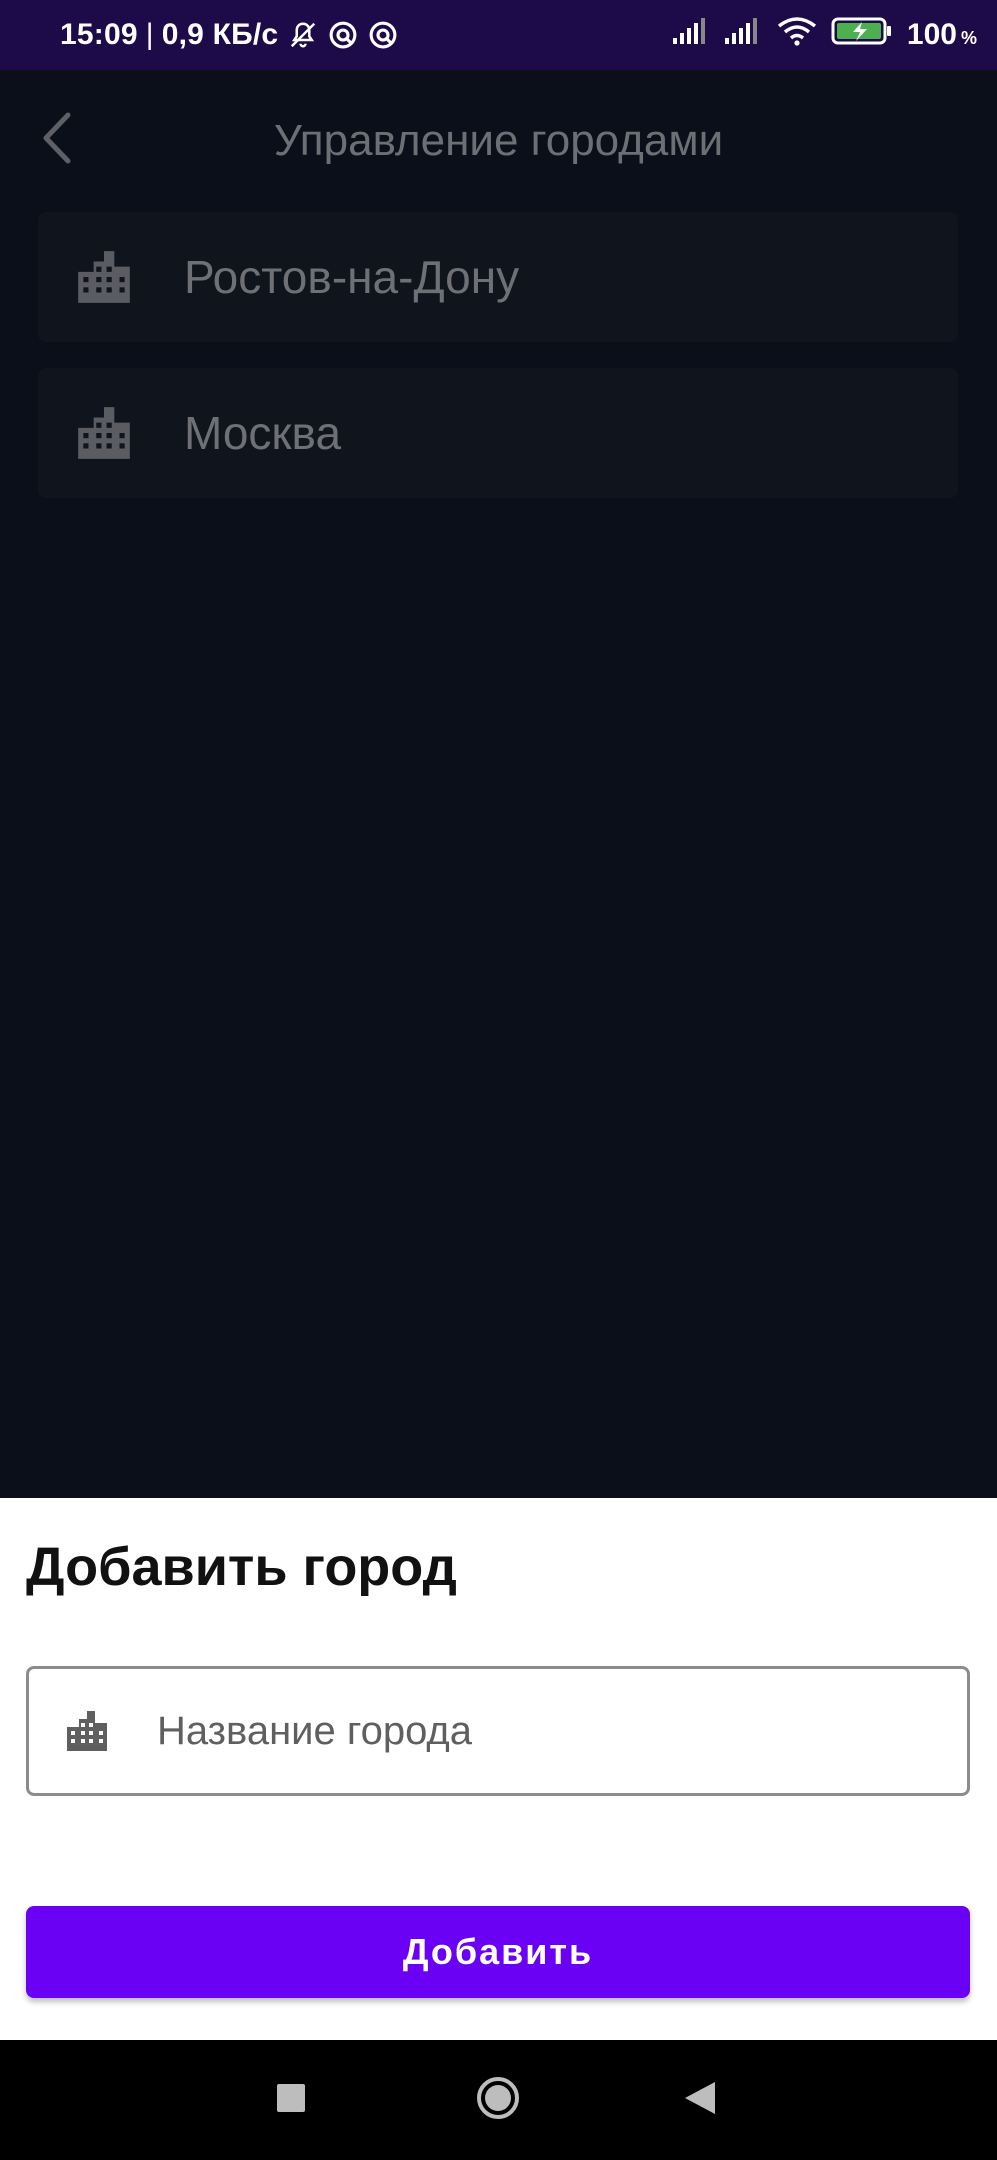  Describe the element at coordinates (498, 433) in the screenshot. I see `city-list-item: Москва` at that location.